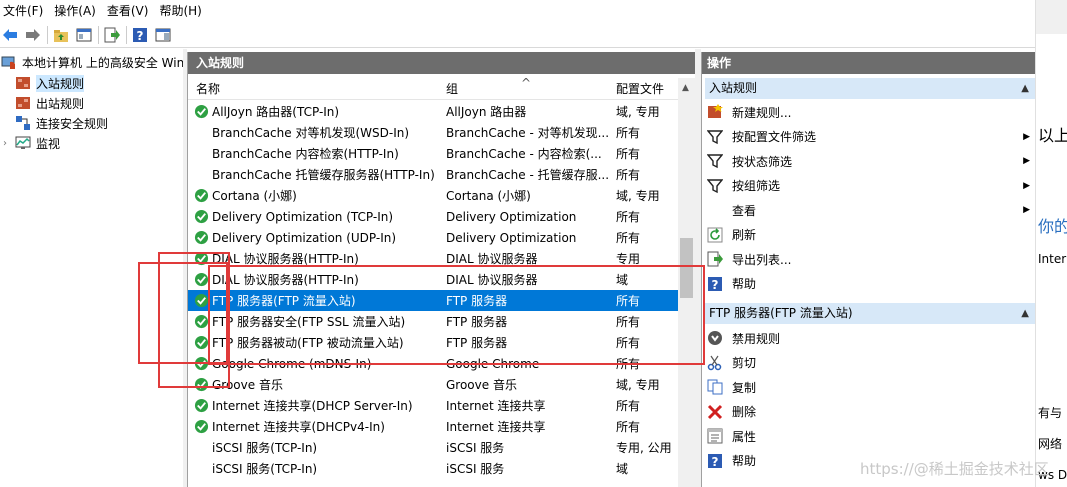 This screenshot has height=487, width=1067. What do you see at coordinates (49, 103) in the screenshot?
I see `tree-item-outbound-rules: 出站规则` at bounding box center [49, 103].